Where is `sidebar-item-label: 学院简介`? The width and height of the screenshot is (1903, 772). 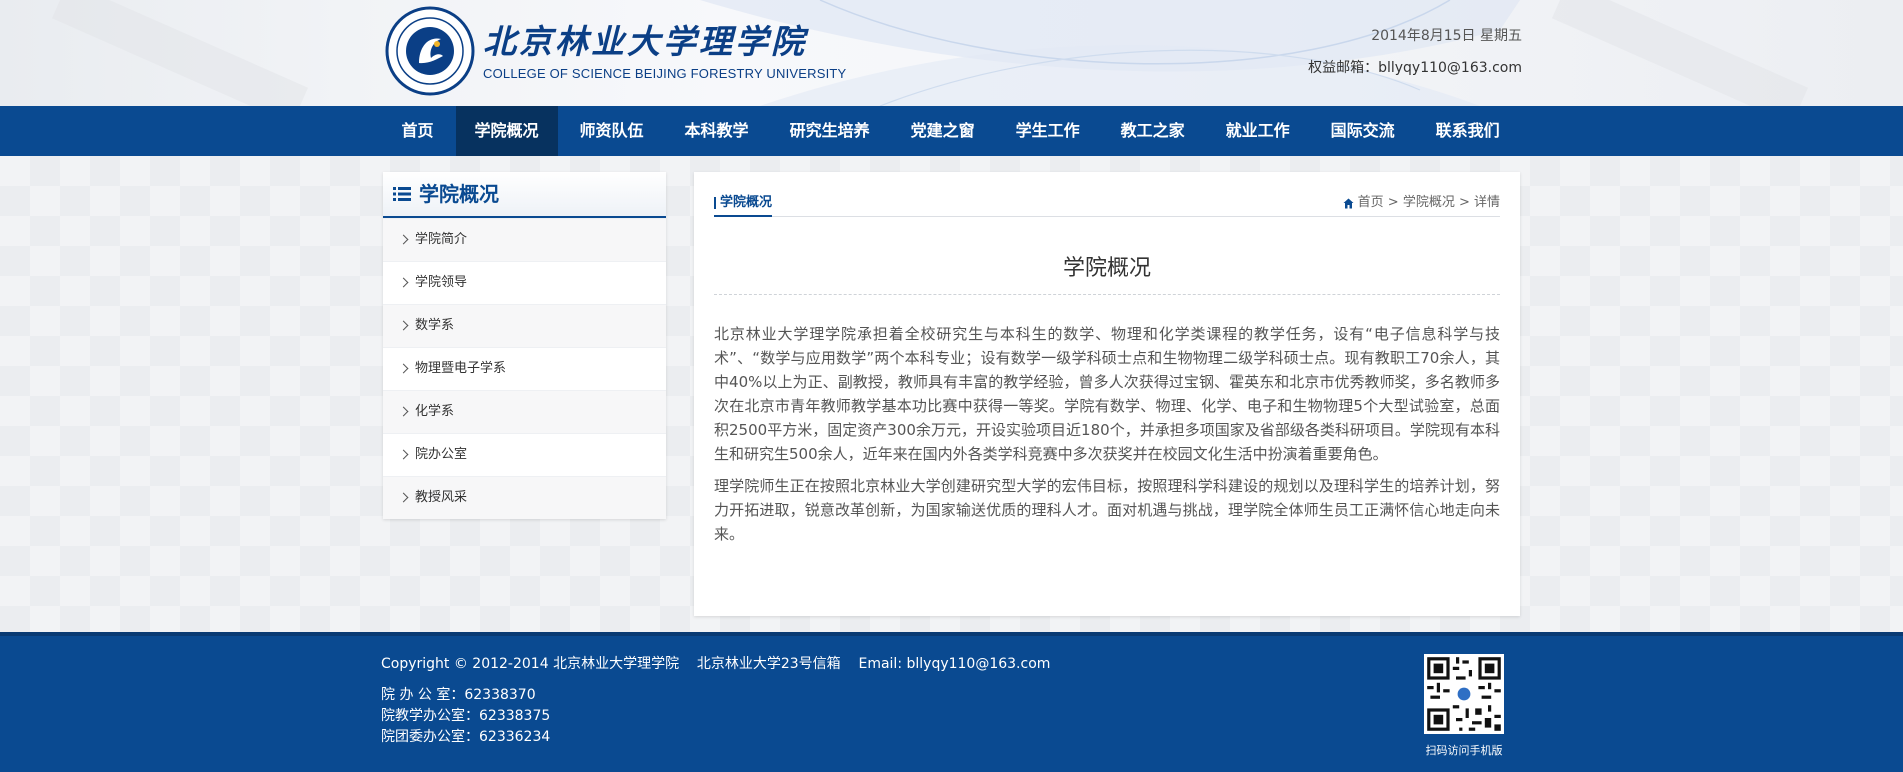 sidebar-item-label: 学院简介 is located at coordinates (441, 239).